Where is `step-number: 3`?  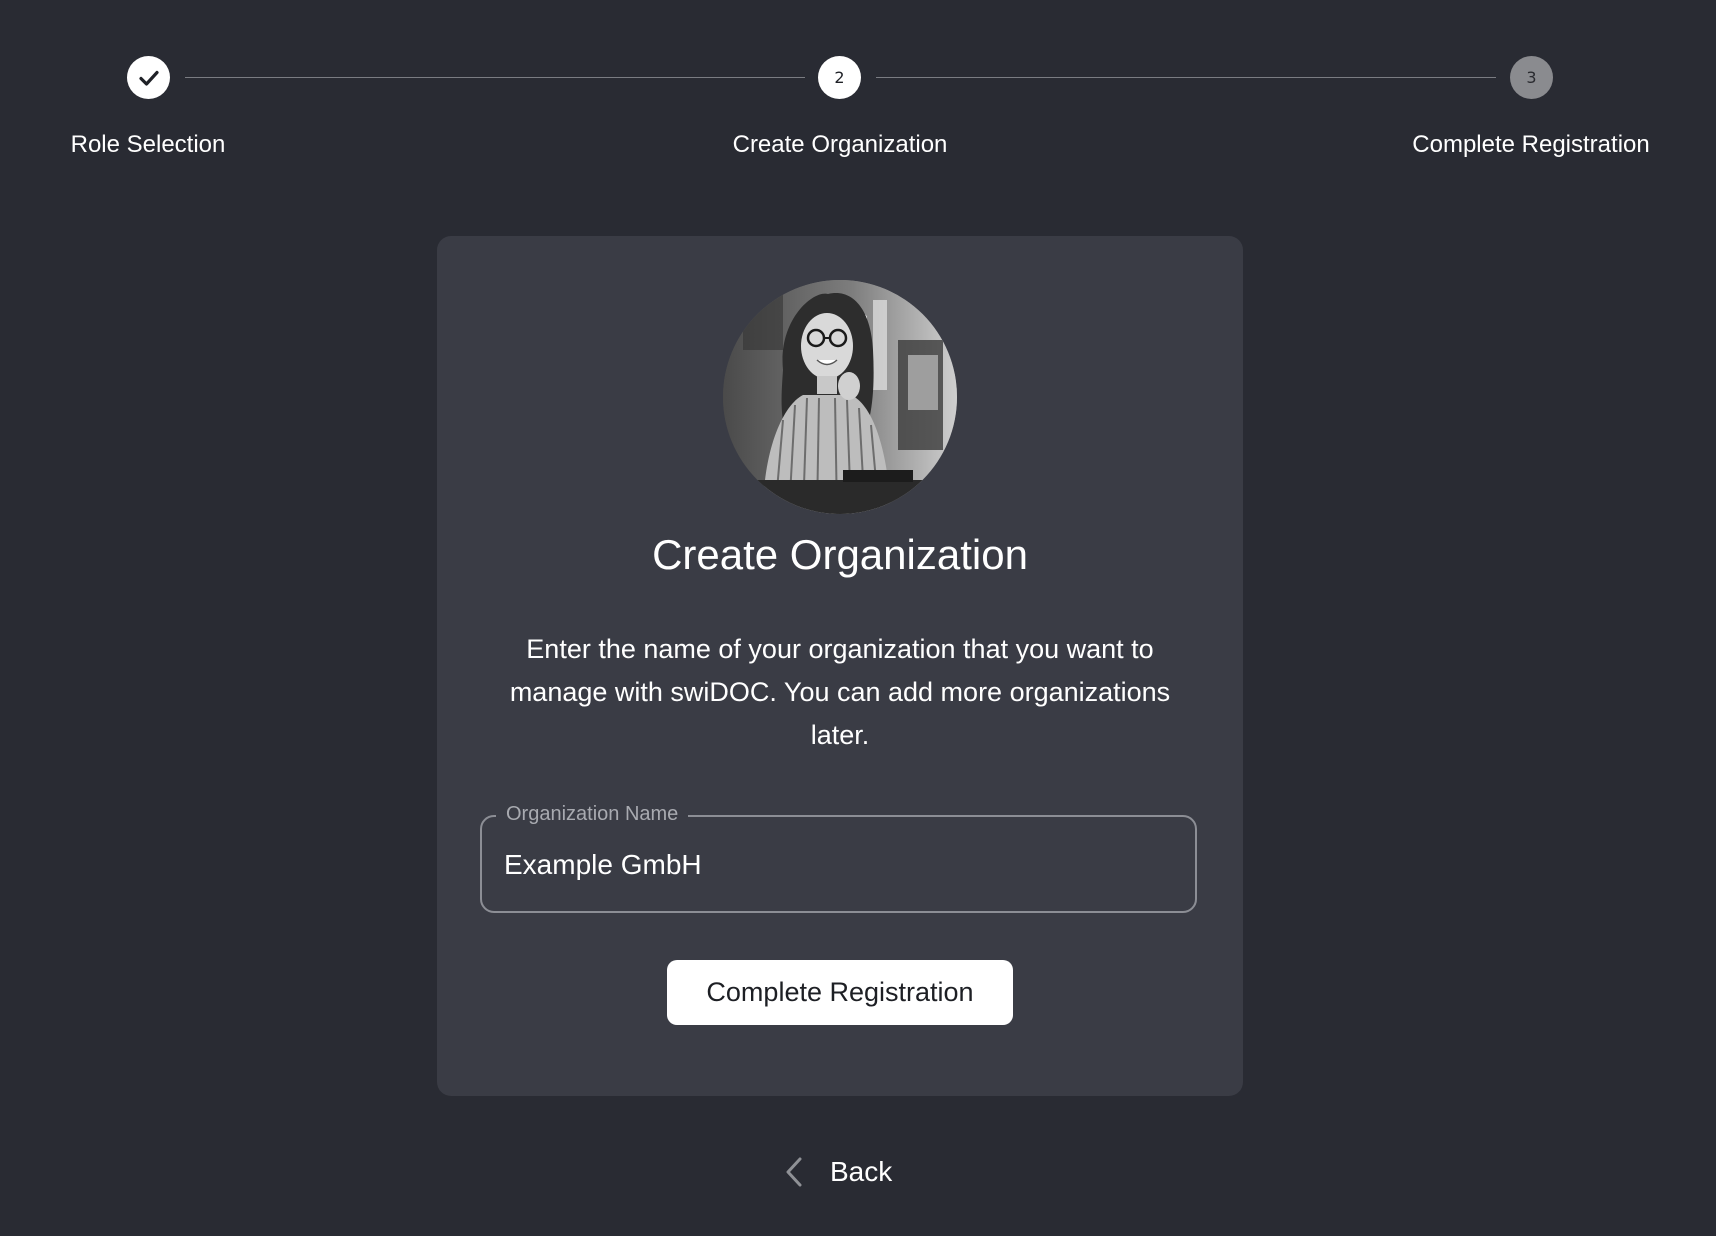 step-number: 3 is located at coordinates (1531, 77).